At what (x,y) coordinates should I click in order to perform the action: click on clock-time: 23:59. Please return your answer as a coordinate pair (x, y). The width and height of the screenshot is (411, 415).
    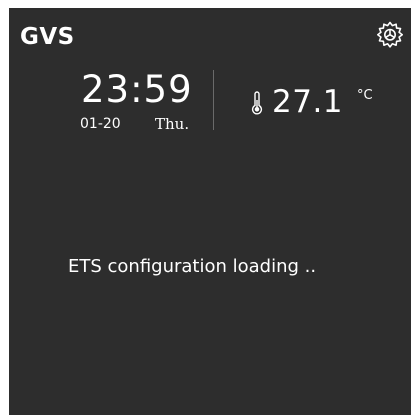
    Looking at the image, I should click on (137, 89).